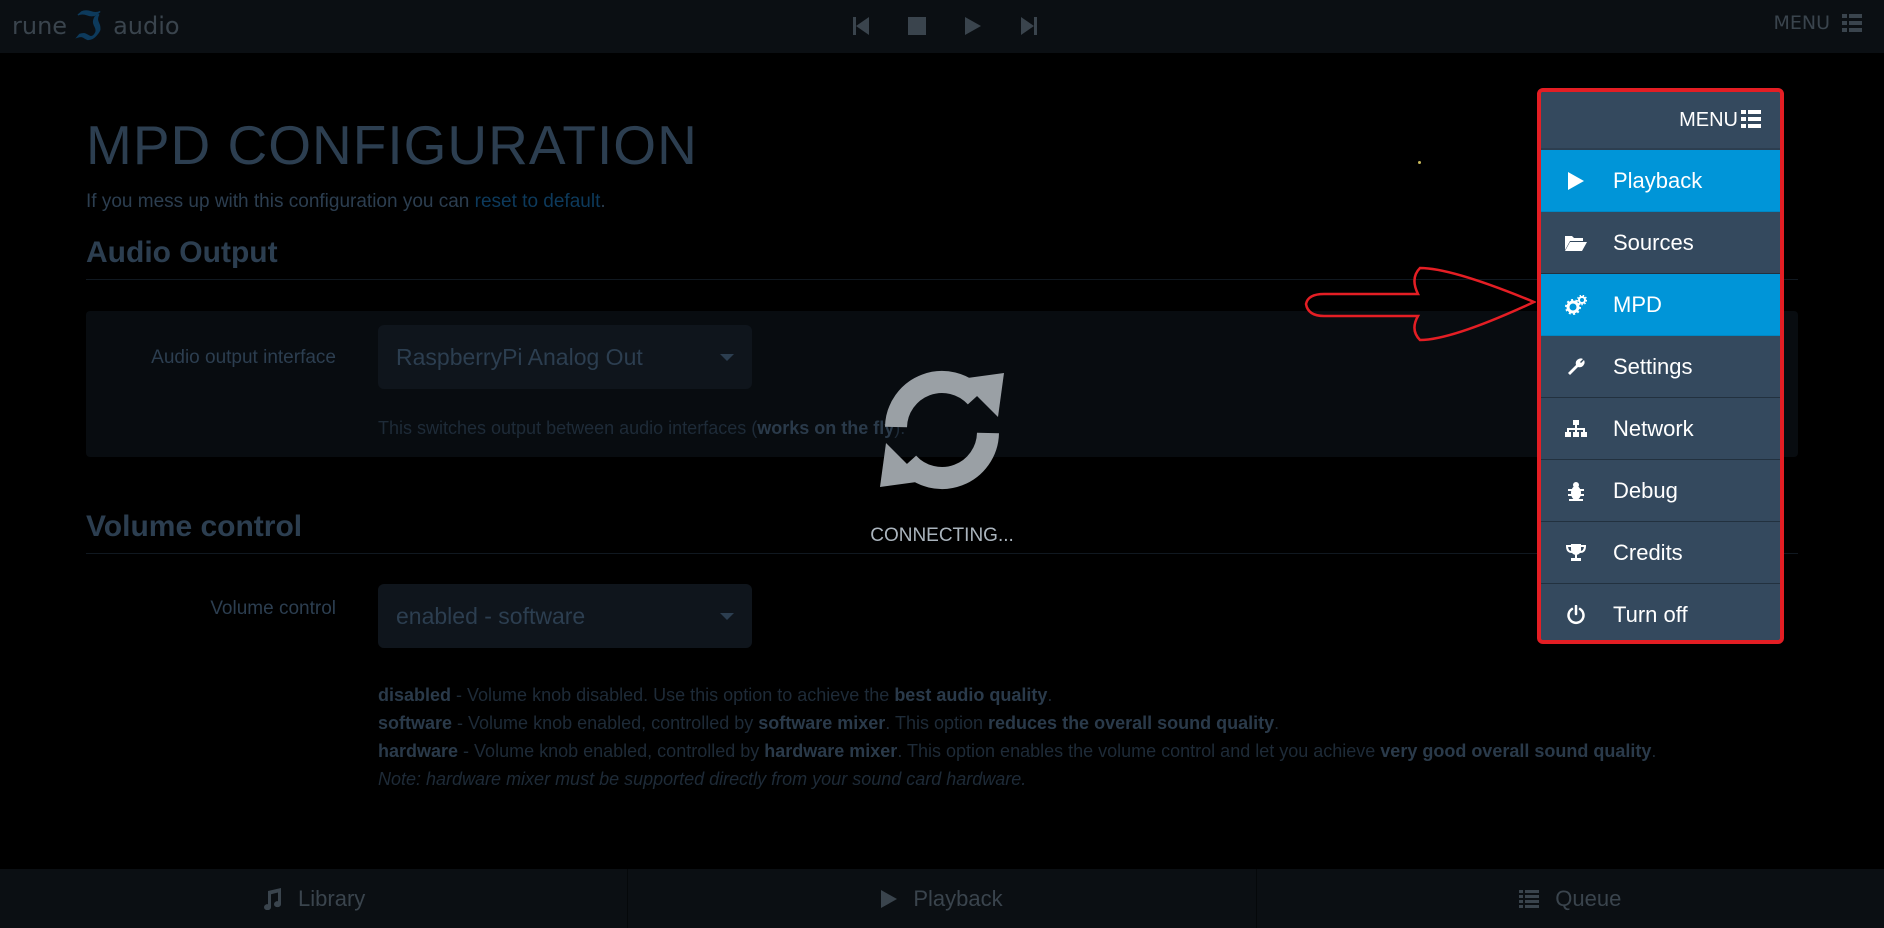  What do you see at coordinates (1419, 162) in the screenshot?
I see `stray-dot` at bounding box center [1419, 162].